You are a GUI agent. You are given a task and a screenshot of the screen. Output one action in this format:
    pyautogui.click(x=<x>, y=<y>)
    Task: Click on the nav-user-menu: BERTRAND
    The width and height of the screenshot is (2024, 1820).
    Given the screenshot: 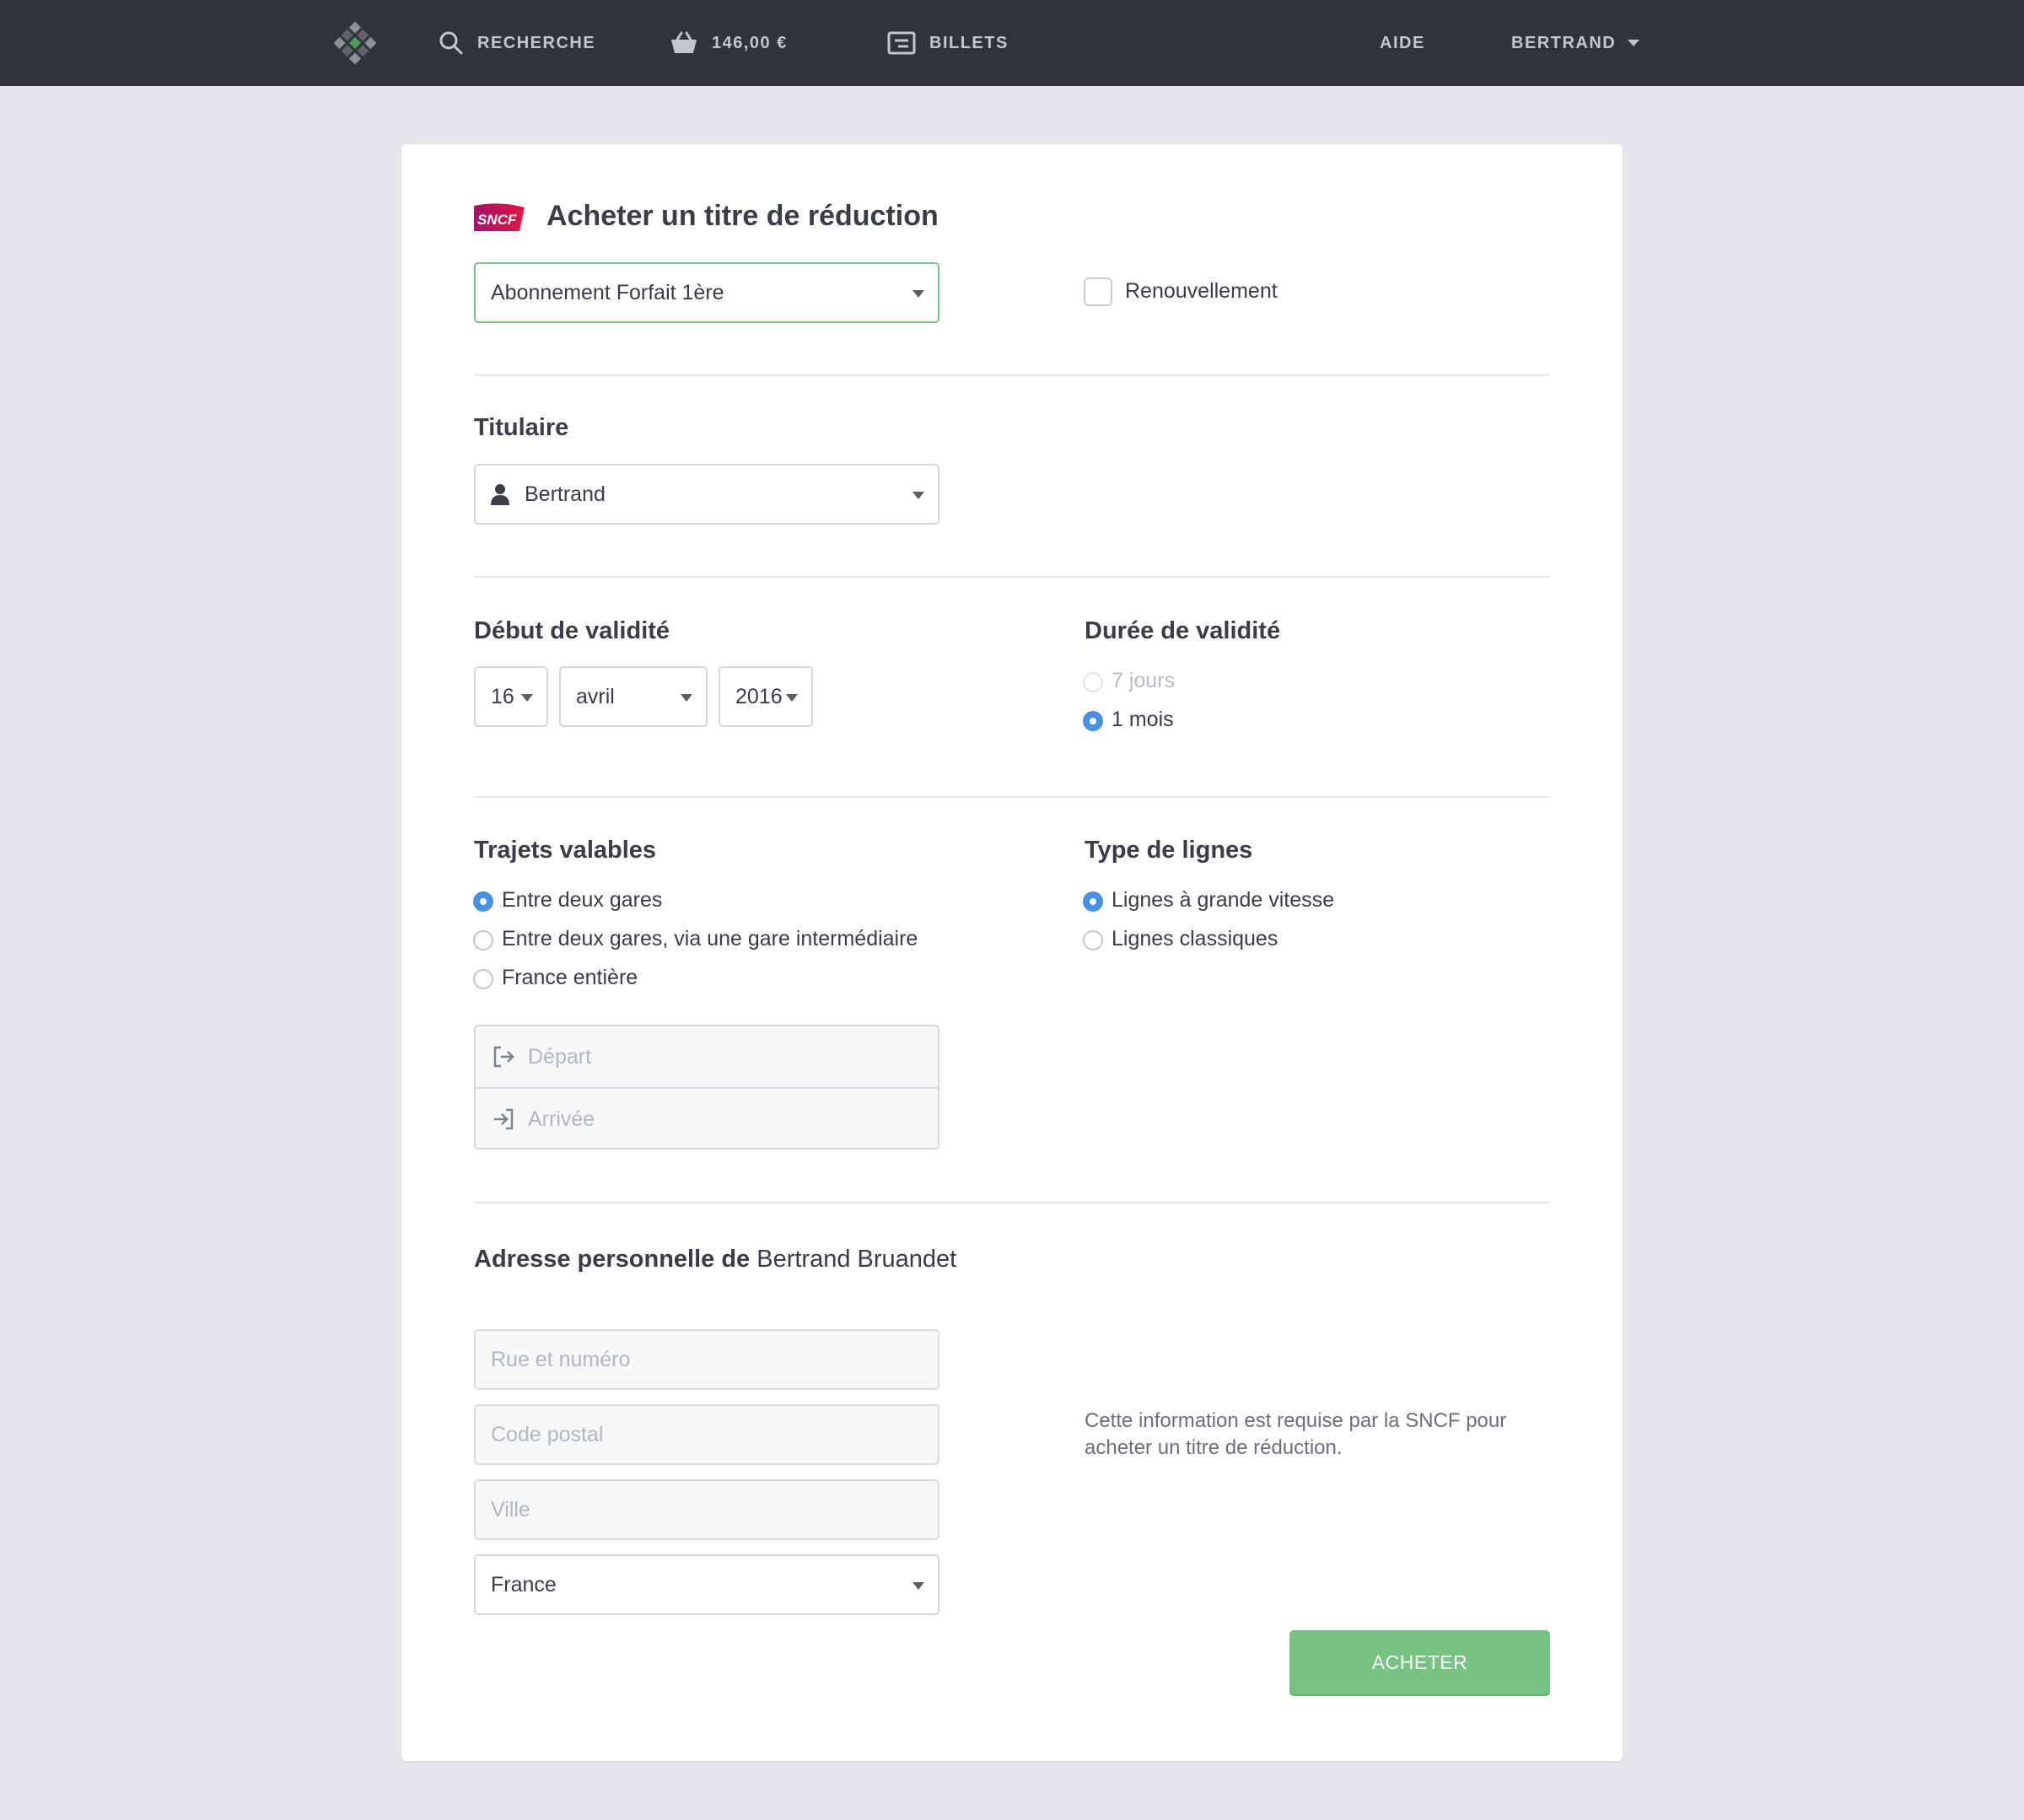 What is the action you would take?
    pyautogui.click(x=1576, y=43)
    